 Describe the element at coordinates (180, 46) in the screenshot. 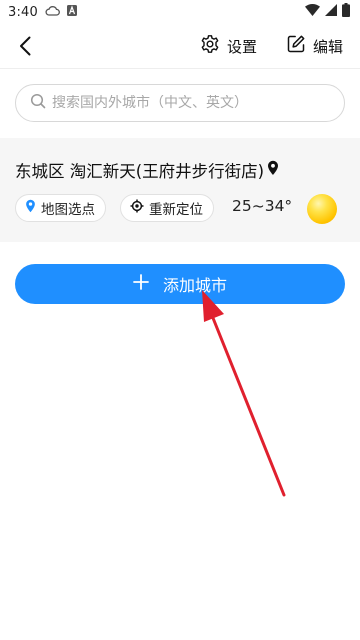

I see `header: 设置 编辑` at that location.